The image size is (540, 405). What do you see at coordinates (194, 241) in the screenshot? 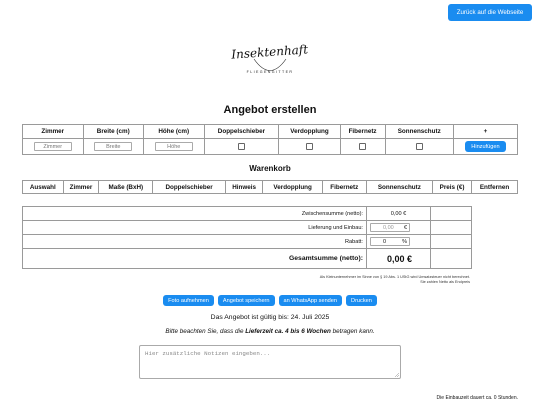
I see `discount-label: Rabatt:` at bounding box center [194, 241].